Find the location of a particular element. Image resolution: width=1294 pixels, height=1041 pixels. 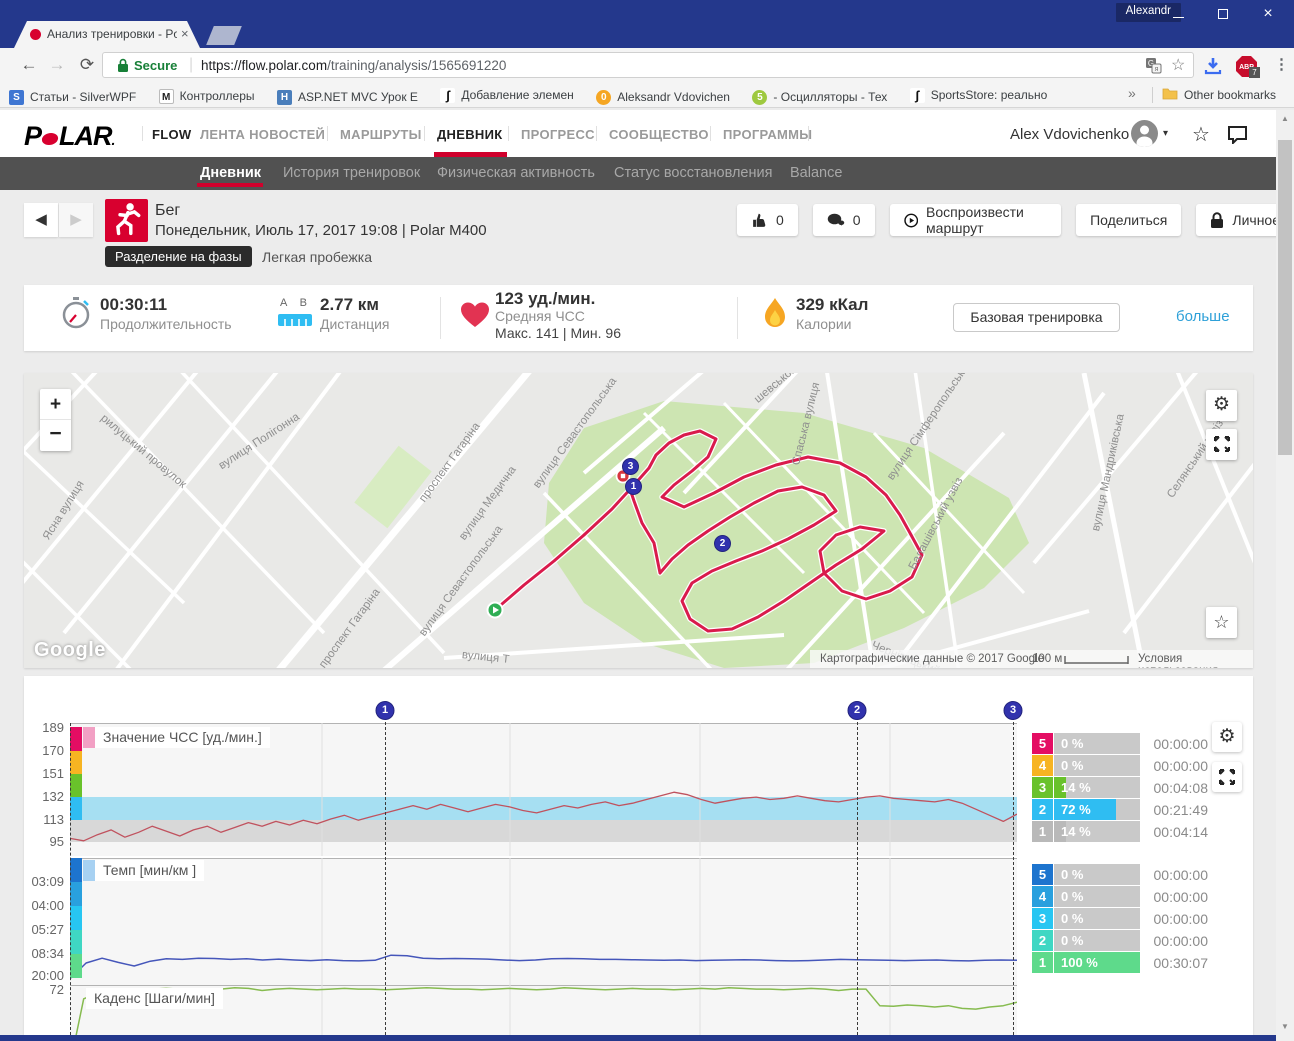

map-settings-button: ⚙ is located at coordinates (1221, 405).